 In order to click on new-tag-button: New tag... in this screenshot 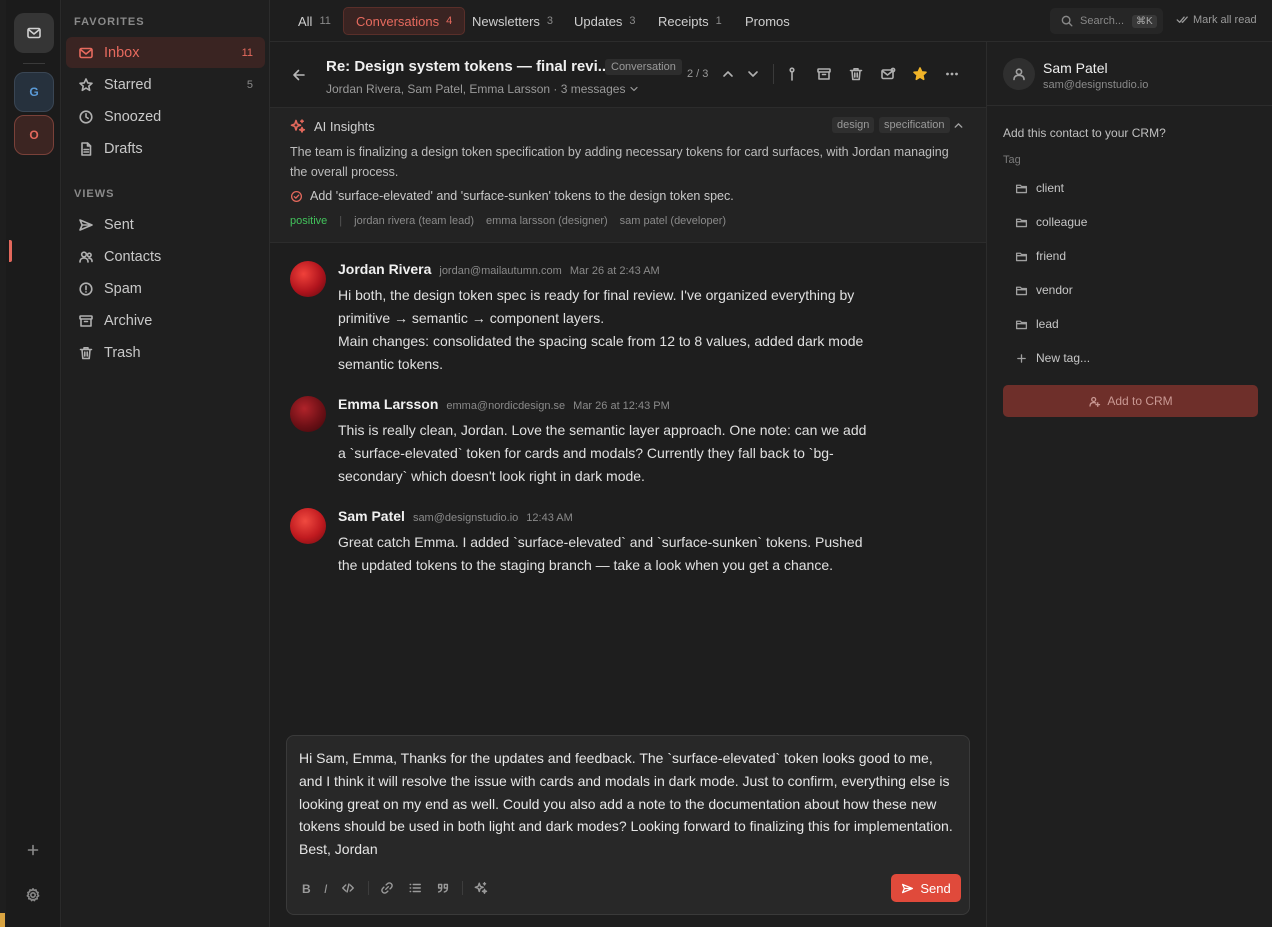, I will do `click(1052, 358)`.